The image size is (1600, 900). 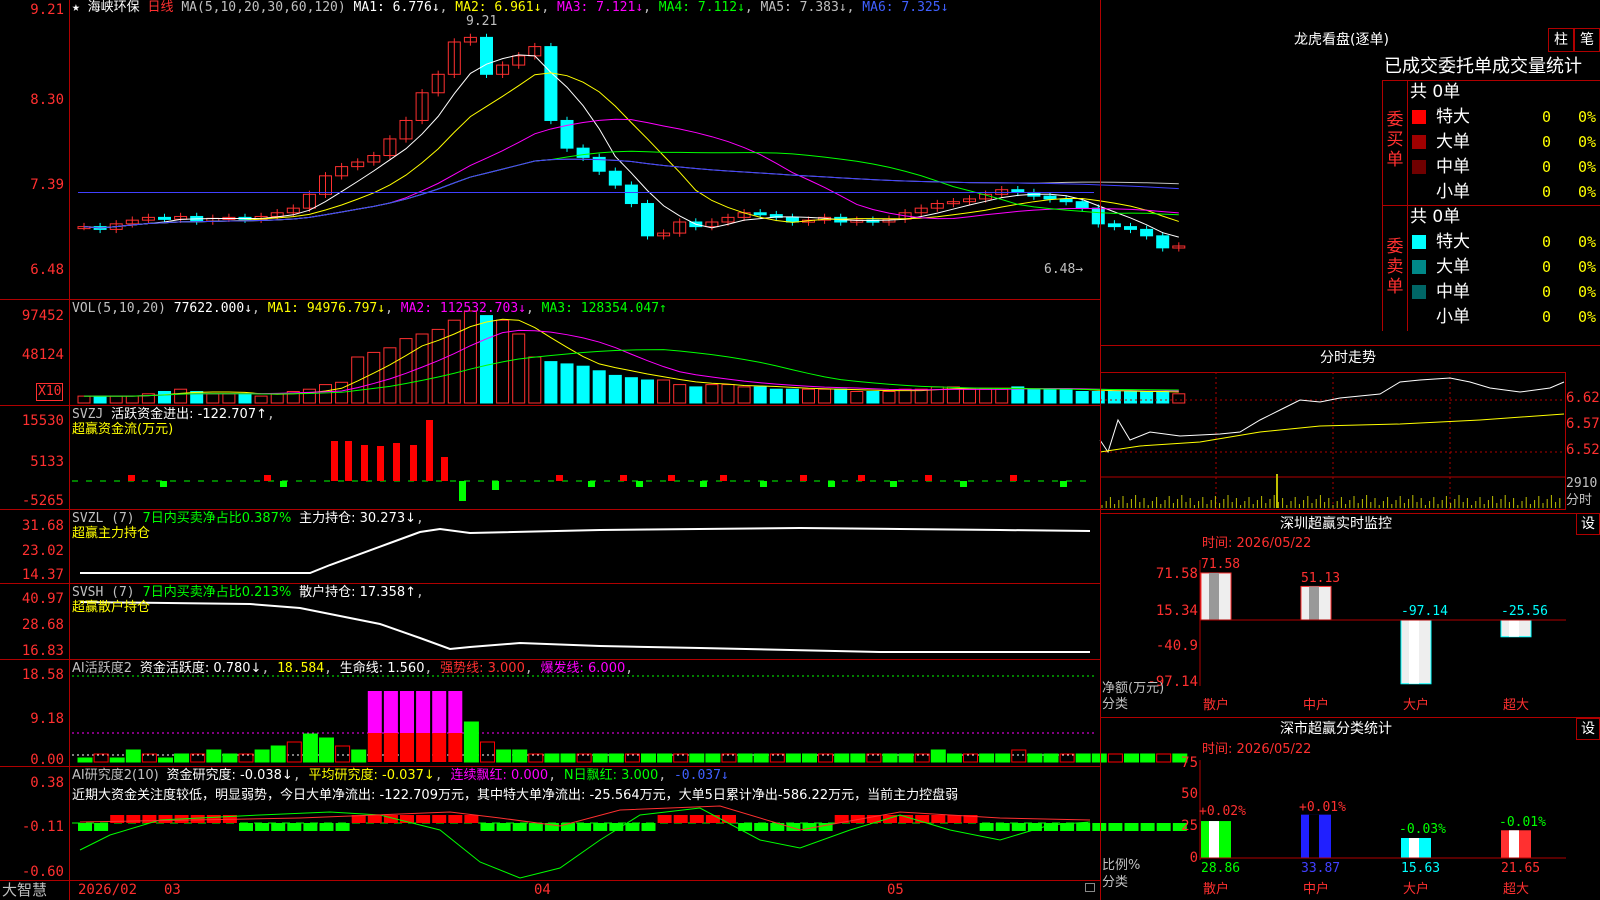 I want to click on stats-x-label: 分类, so click(x=1115, y=882).